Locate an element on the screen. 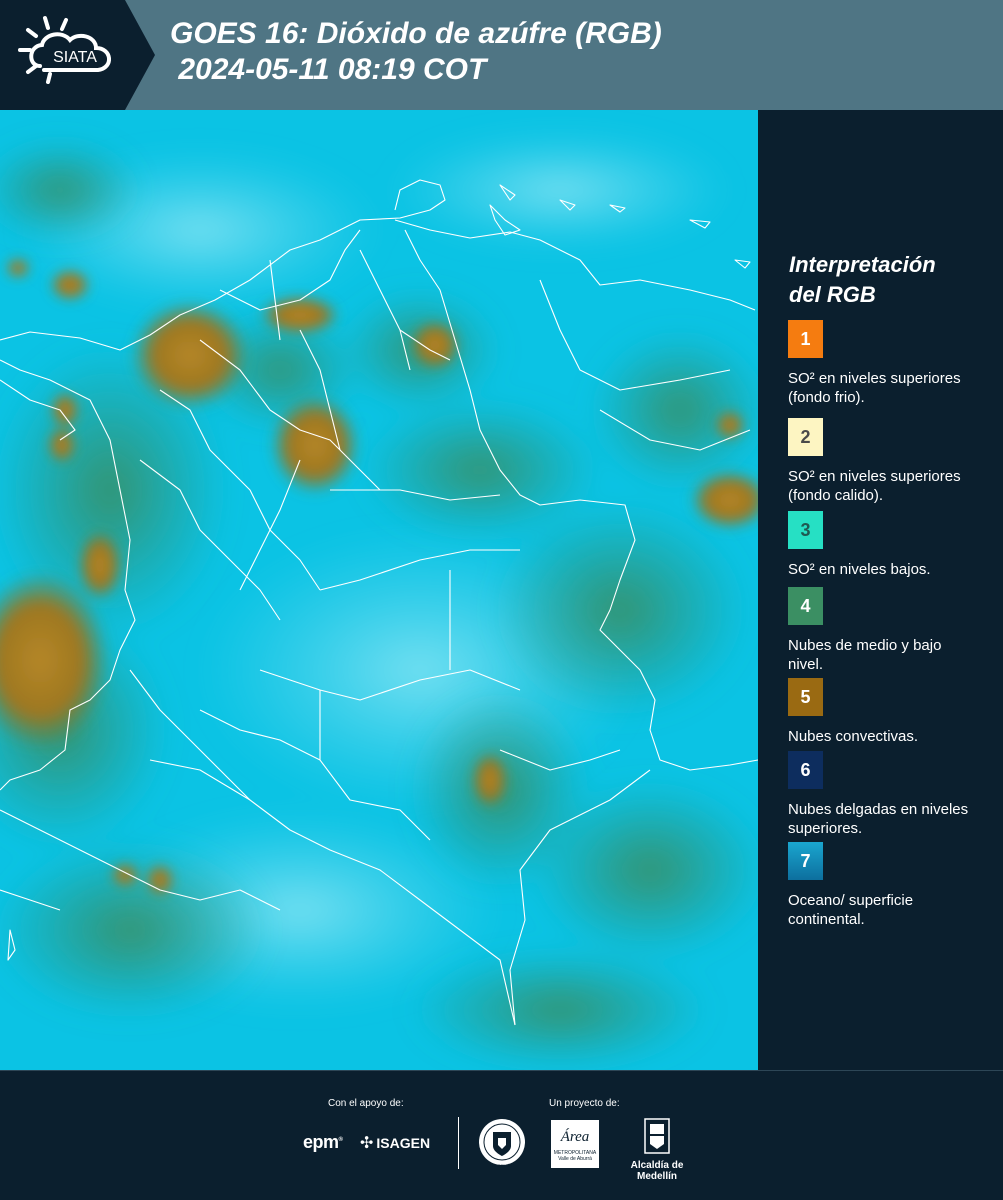  project-label: Un proyecto de: is located at coordinates (584, 1103).